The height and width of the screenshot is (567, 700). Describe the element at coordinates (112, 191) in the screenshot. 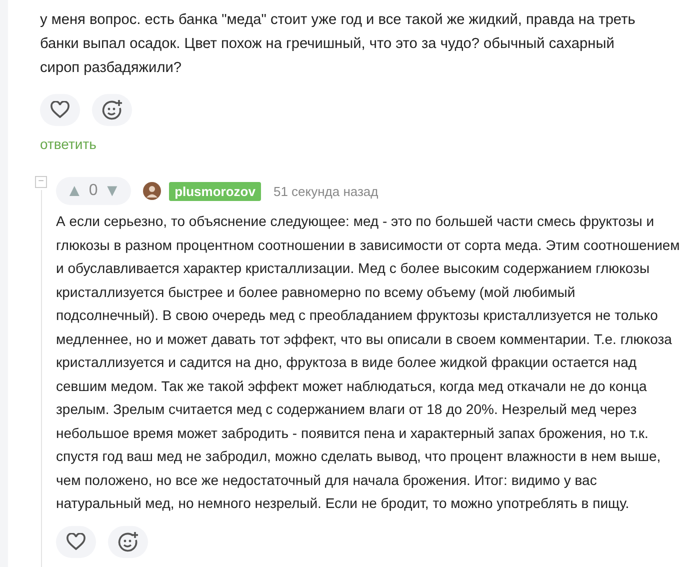

I see `downvote-button: ▼` at that location.